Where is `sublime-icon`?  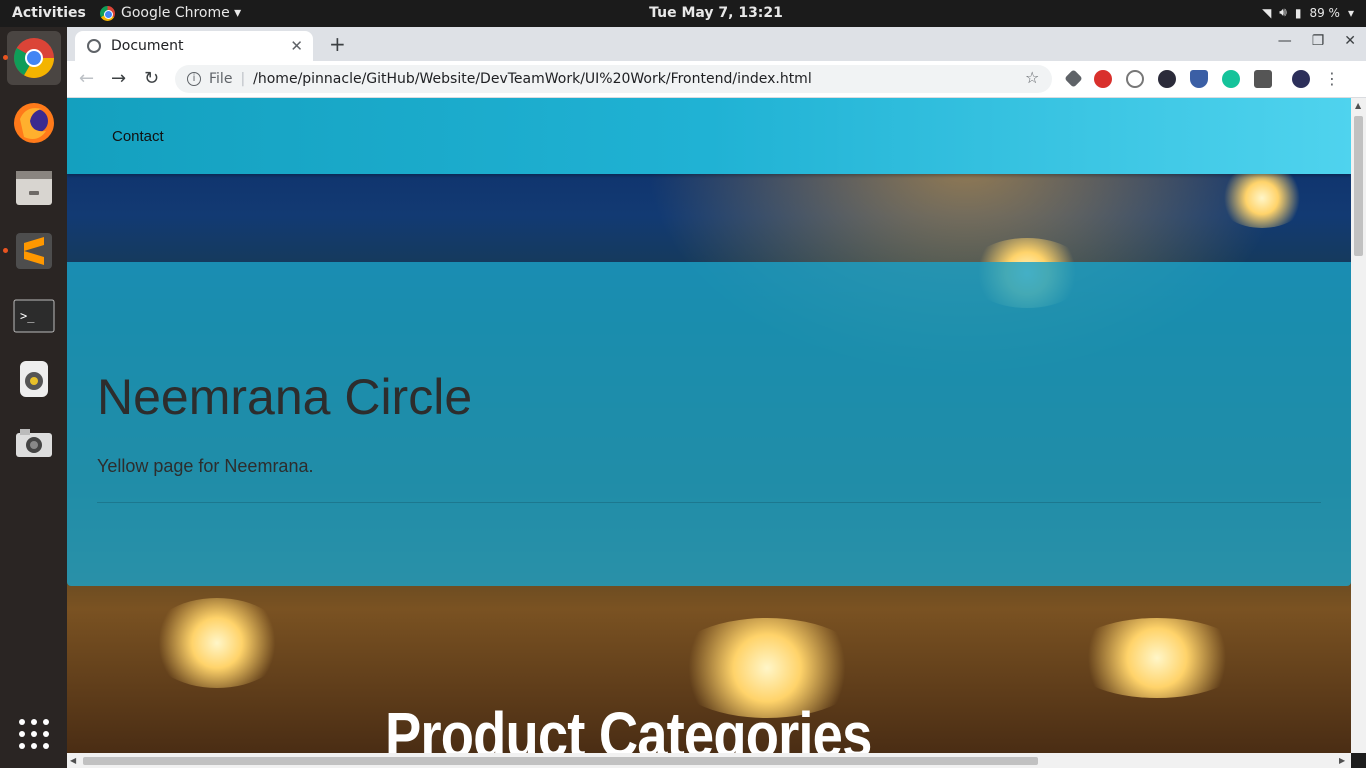 sublime-icon is located at coordinates (34, 251).